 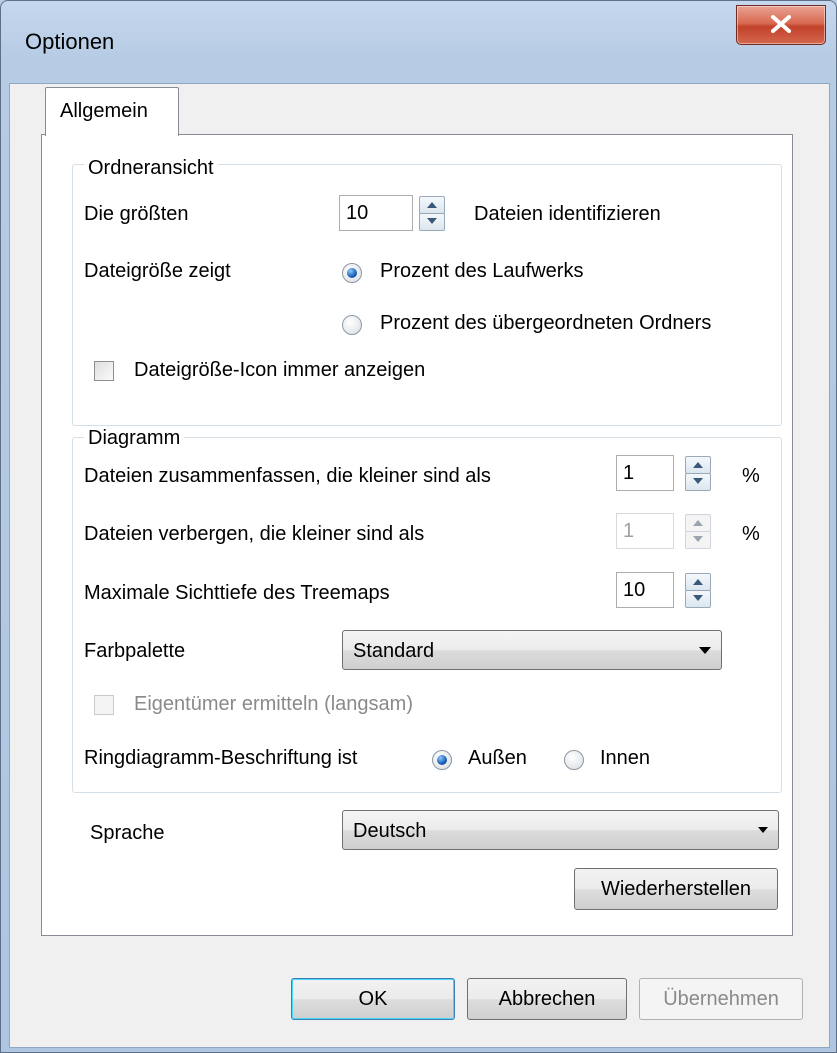 I want to click on always-show-icon-label: Dateigröße-Icon immer anzeigen, so click(x=279, y=370).